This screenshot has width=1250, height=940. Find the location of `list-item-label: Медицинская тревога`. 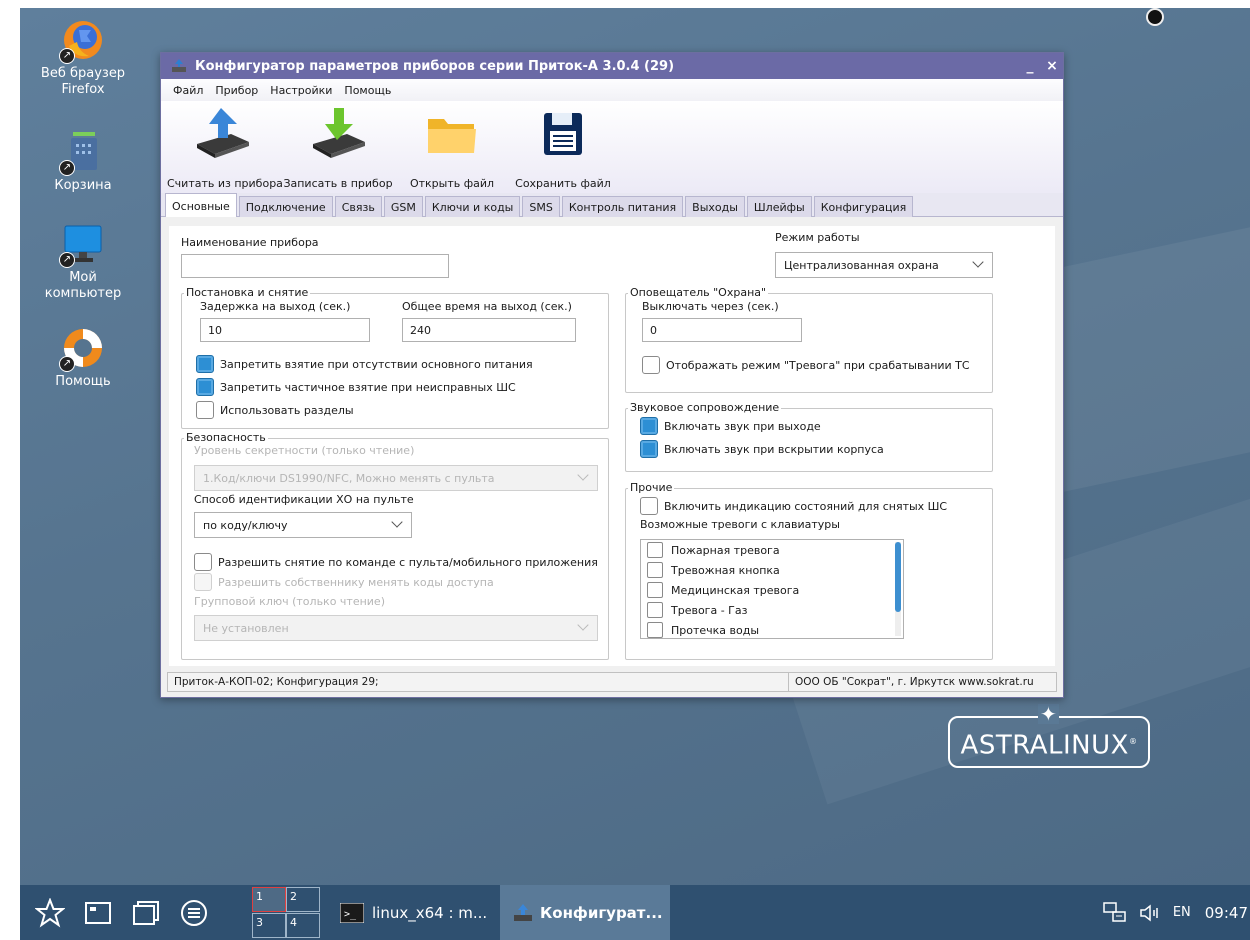

list-item-label: Медицинская тревога is located at coordinates (735, 590).